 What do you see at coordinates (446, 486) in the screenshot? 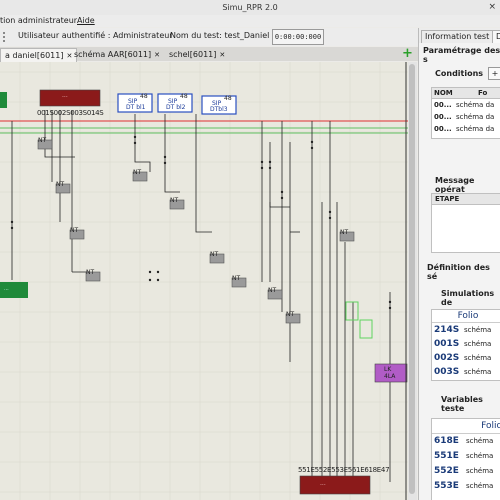
I see `cell: 553E` at bounding box center [446, 486].